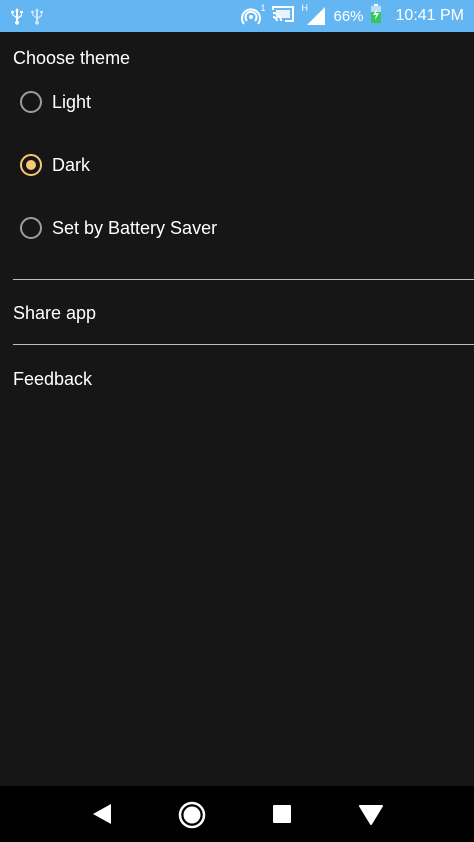  What do you see at coordinates (31, 228) in the screenshot?
I see `radio-button-battery-saver` at bounding box center [31, 228].